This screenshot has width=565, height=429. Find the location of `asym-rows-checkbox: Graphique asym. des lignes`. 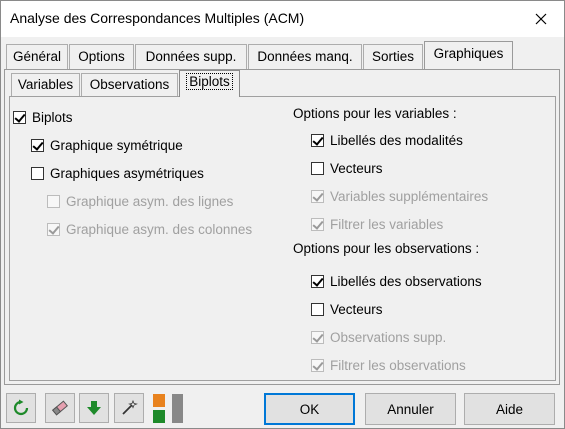

asym-rows-checkbox: Graphique asym. des lignes is located at coordinates (140, 201).